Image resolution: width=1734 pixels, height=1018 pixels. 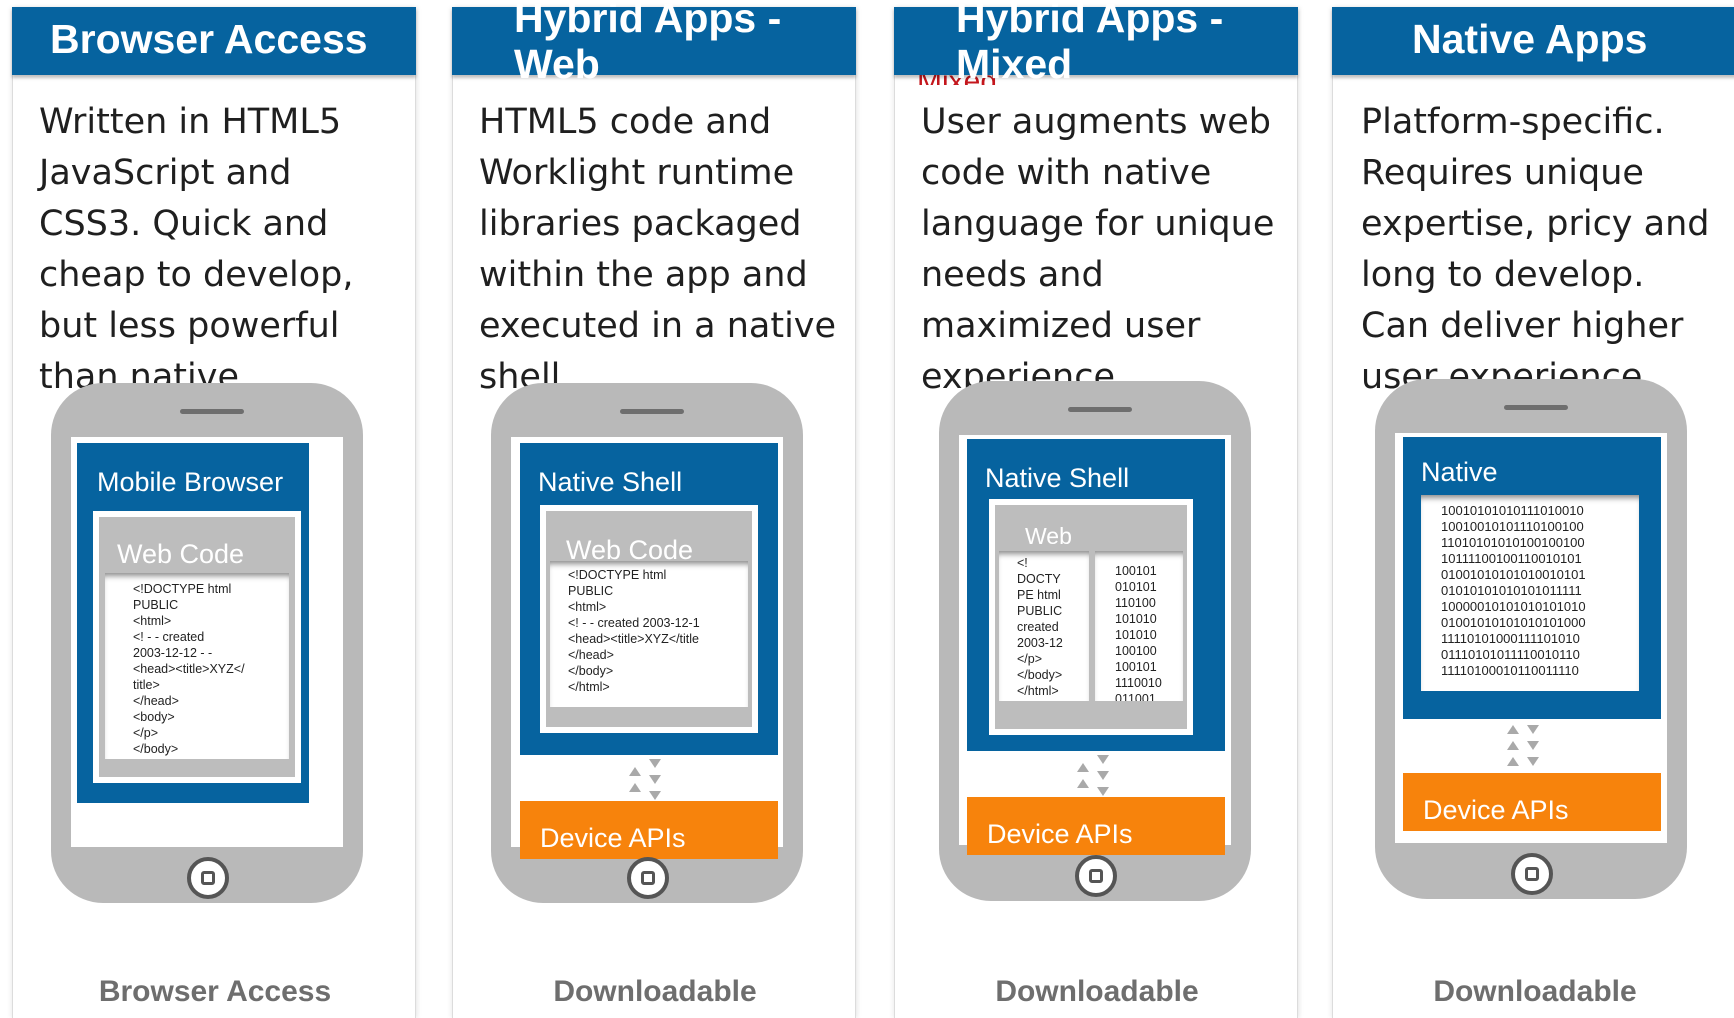 What do you see at coordinates (215, 991) in the screenshot?
I see `column-footer: Browser Access` at bounding box center [215, 991].